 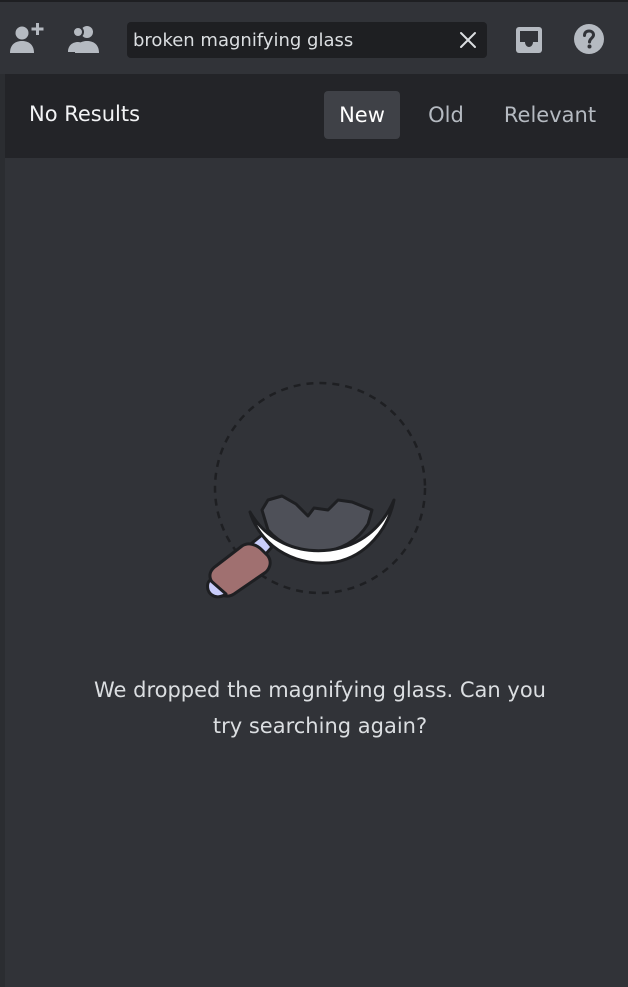 What do you see at coordinates (287, 40) in the screenshot?
I see `search-input` at bounding box center [287, 40].